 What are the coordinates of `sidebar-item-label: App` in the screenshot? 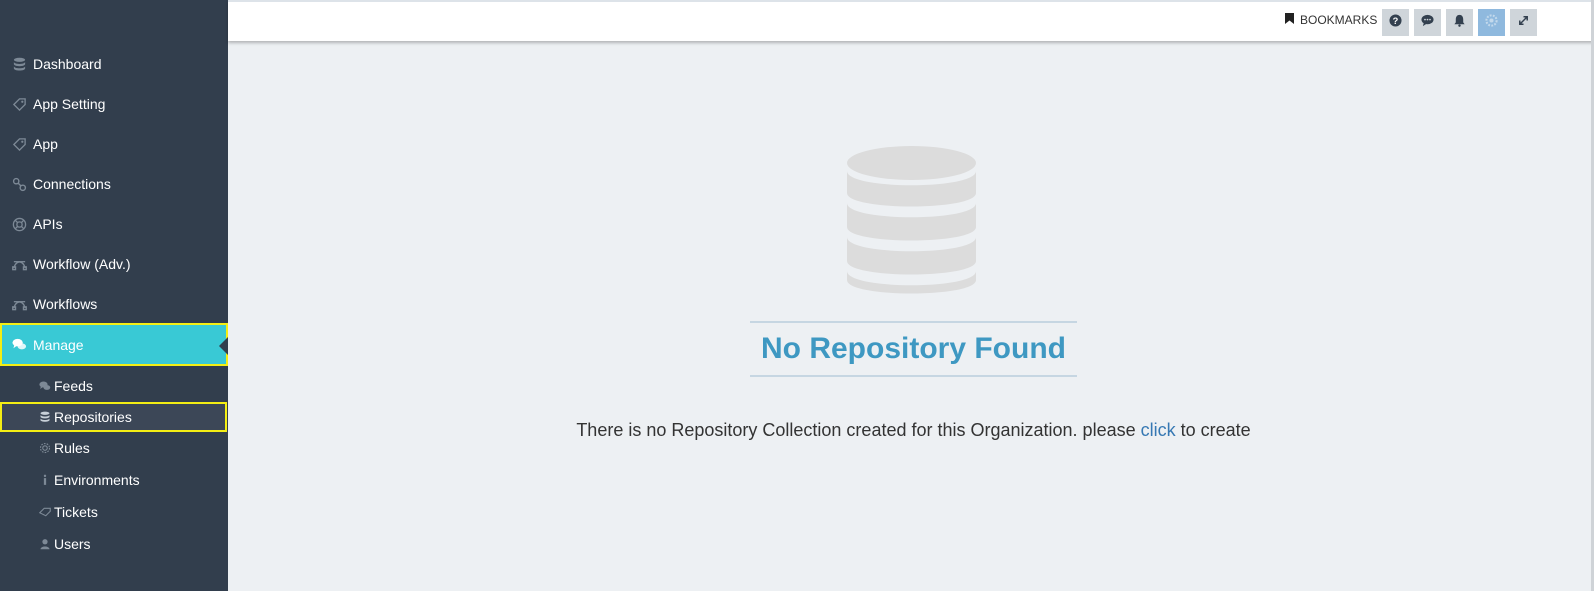 It's located at (45, 144).